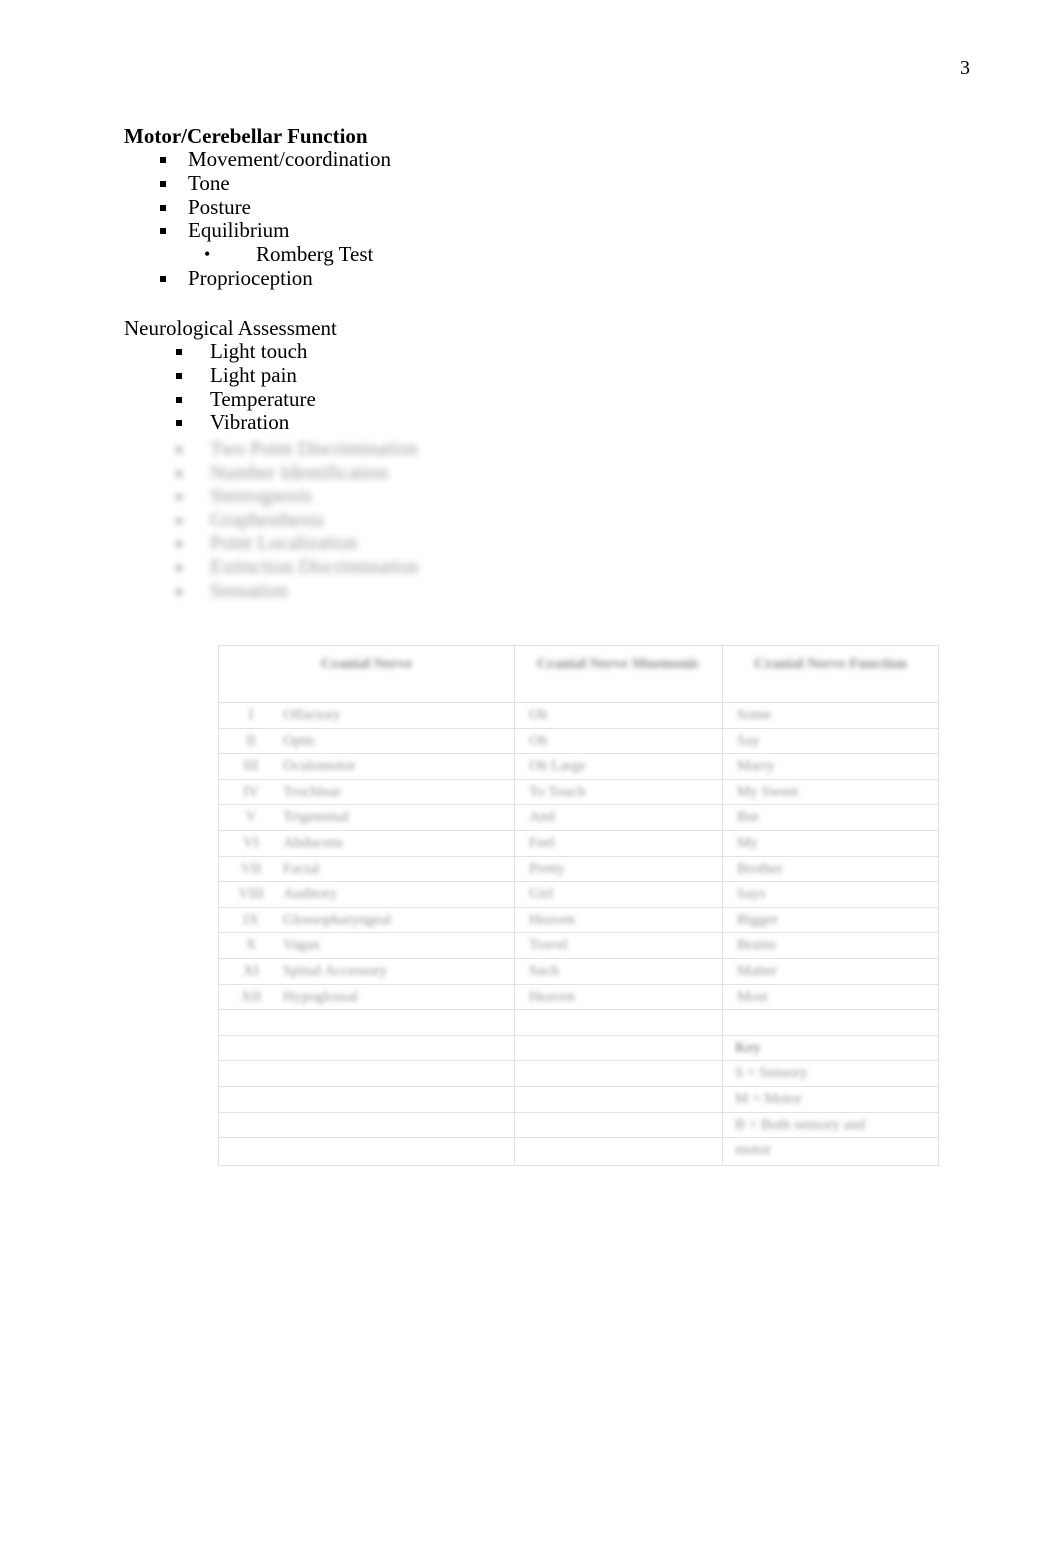 This screenshot has width=1062, height=1556. What do you see at coordinates (271, 450) in the screenshot?
I see `obscured-list-item: Two Point Discrimination` at bounding box center [271, 450].